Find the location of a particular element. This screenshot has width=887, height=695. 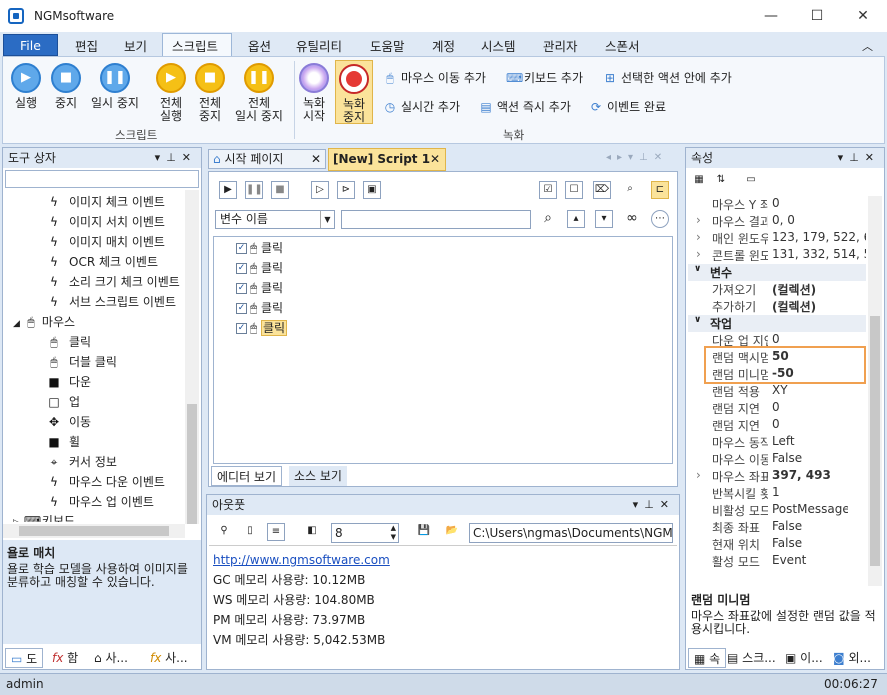

list-item: 🖱 클릭 is located at coordinates (69, 341).